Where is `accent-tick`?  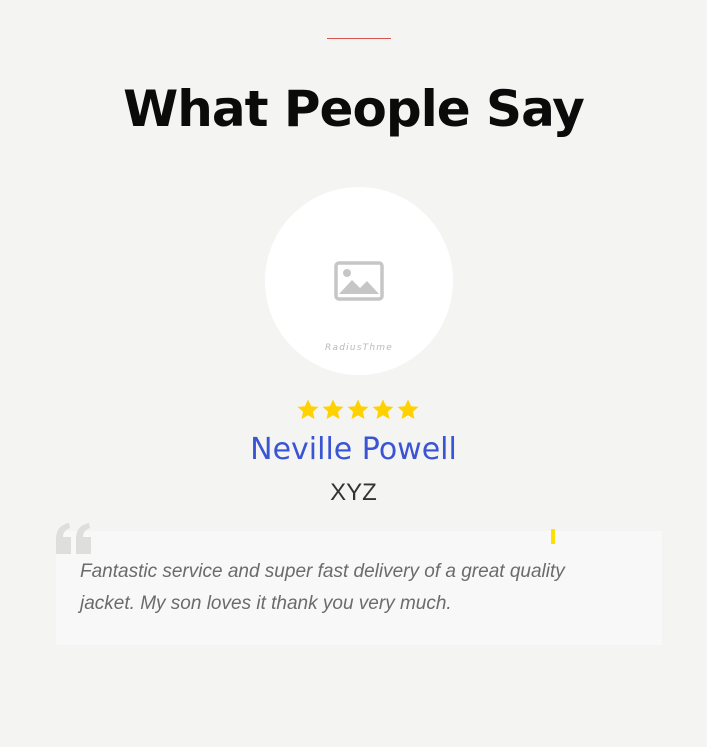 accent-tick is located at coordinates (553, 536).